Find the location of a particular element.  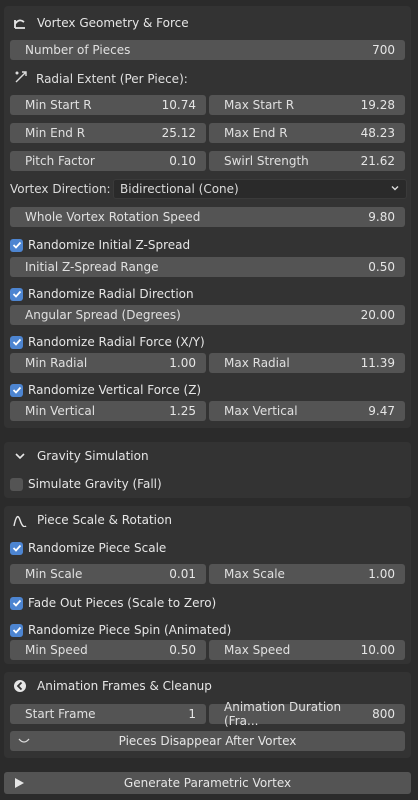

animation-duration-field: Animation Duration (Fra... 800 is located at coordinates (307, 714).